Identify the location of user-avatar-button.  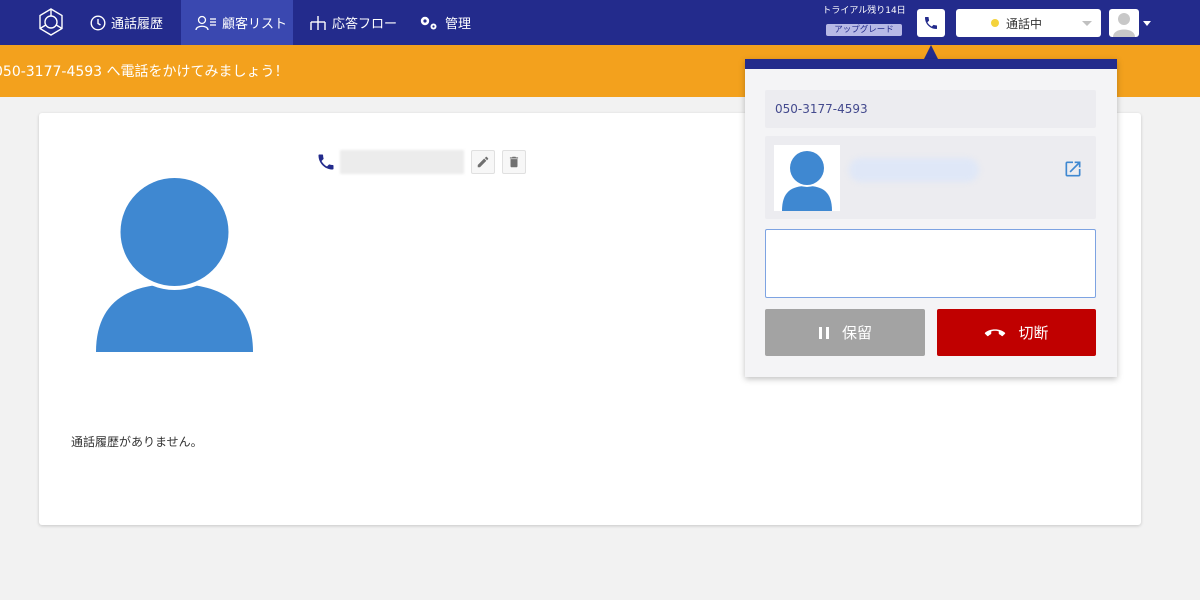
(1124, 23).